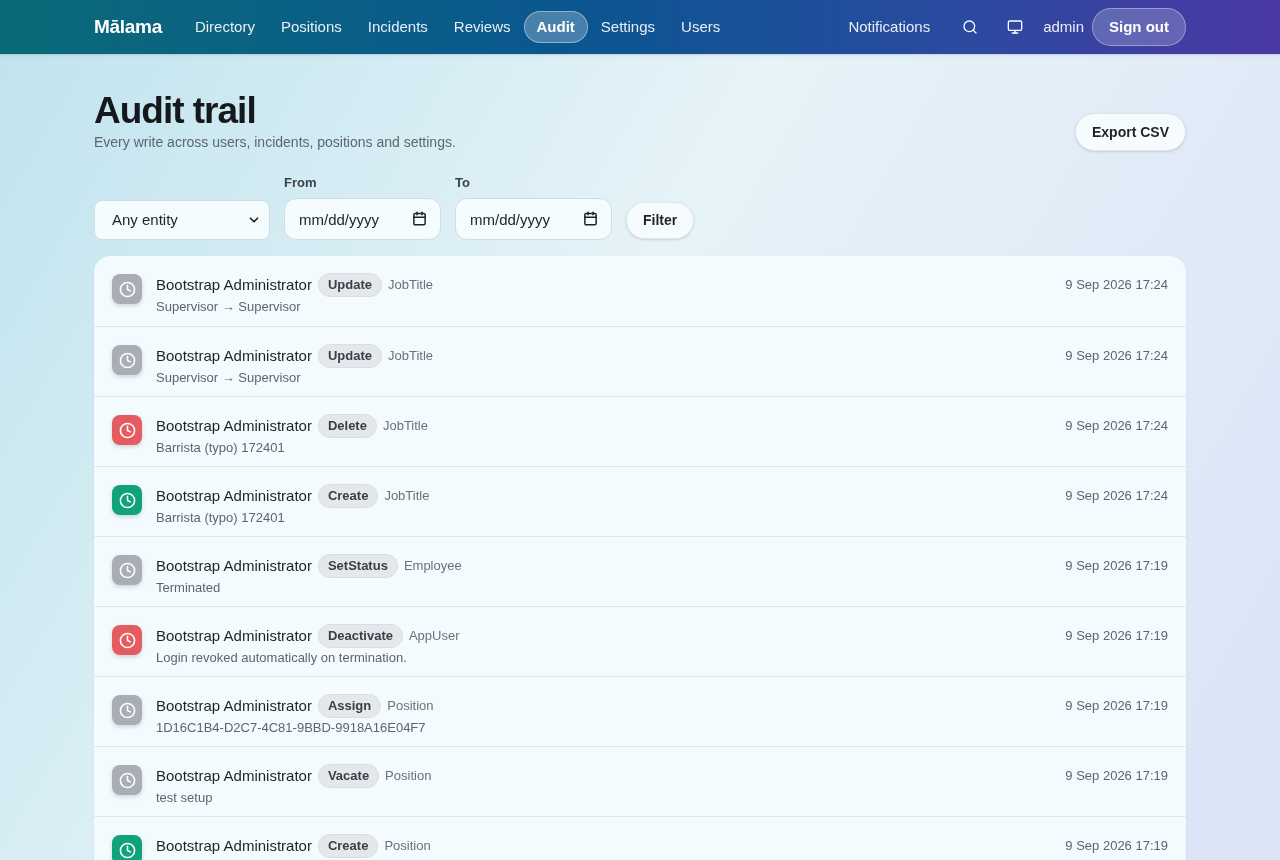 The height and width of the screenshot is (860, 1280). I want to click on page-subtitle: Every write across users, incidents, positions and settings., so click(275, 142).